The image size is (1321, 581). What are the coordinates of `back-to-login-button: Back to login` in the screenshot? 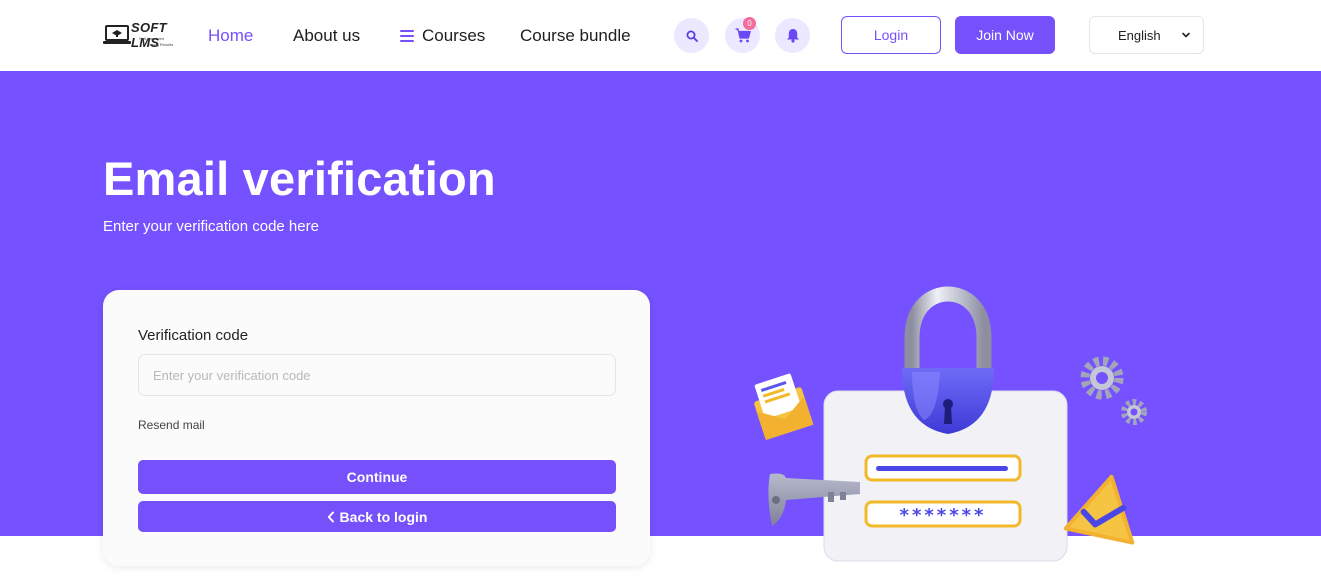 It's located at (377, 516).